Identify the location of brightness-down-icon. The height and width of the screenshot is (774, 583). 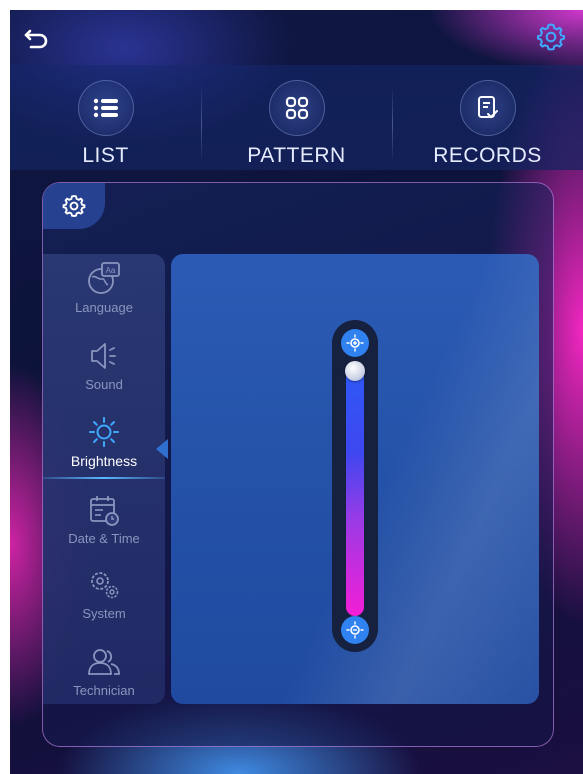
(355, 630).